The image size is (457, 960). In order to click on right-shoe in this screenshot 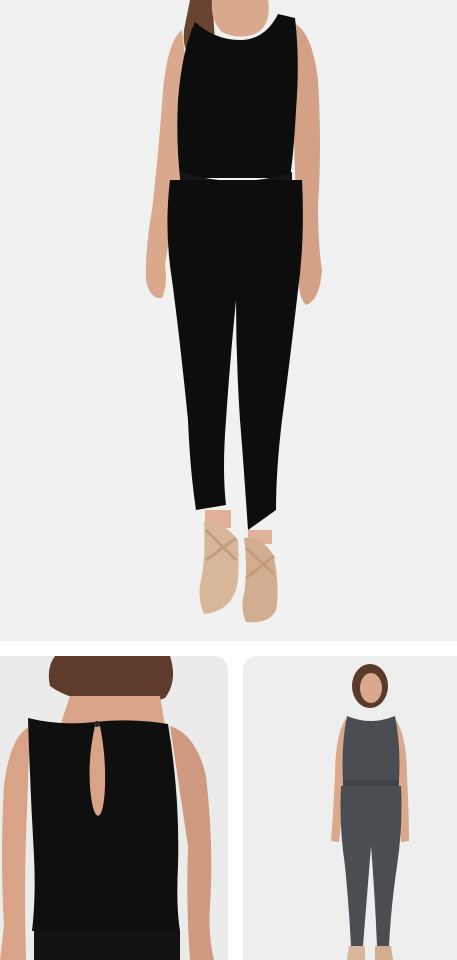, I will do `click(384, 953)`.